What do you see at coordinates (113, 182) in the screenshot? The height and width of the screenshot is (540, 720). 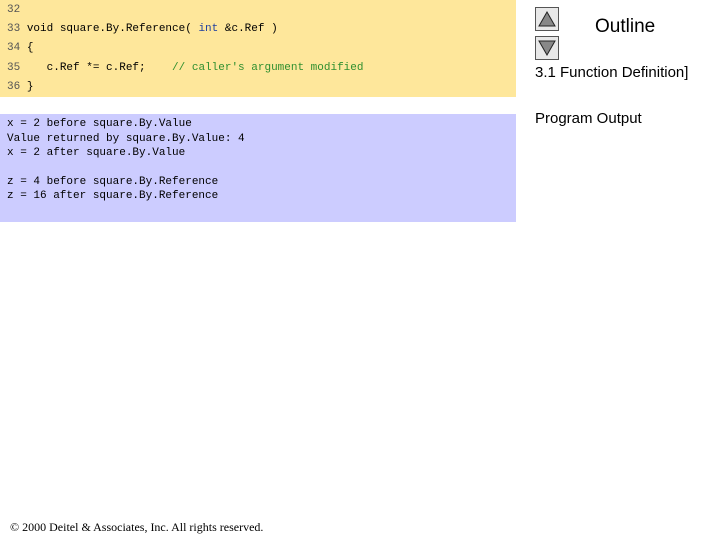 I see `output-line: z = 4 before square.By.Reference` at bounding box center [113, 182].